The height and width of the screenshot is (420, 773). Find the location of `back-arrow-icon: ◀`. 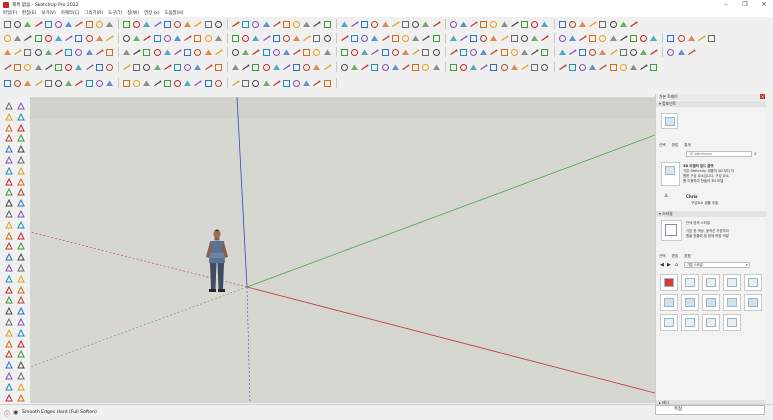

back-arrow-icon: ◀ is located at coordinates (662, 265).